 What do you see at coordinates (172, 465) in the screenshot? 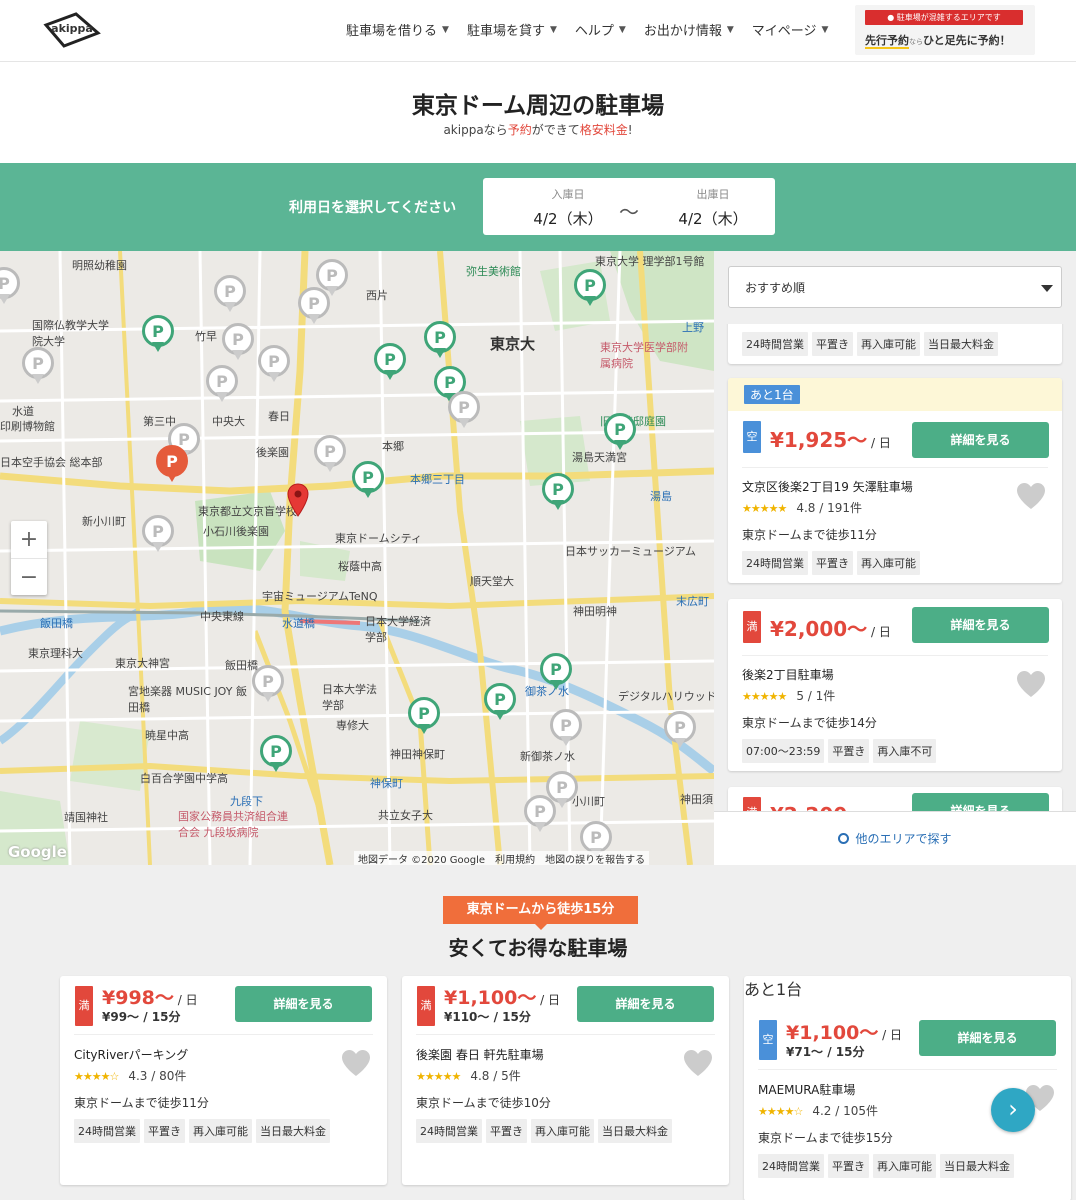
I see `selected-parking-pin: P` at bounding box center [172, 465].